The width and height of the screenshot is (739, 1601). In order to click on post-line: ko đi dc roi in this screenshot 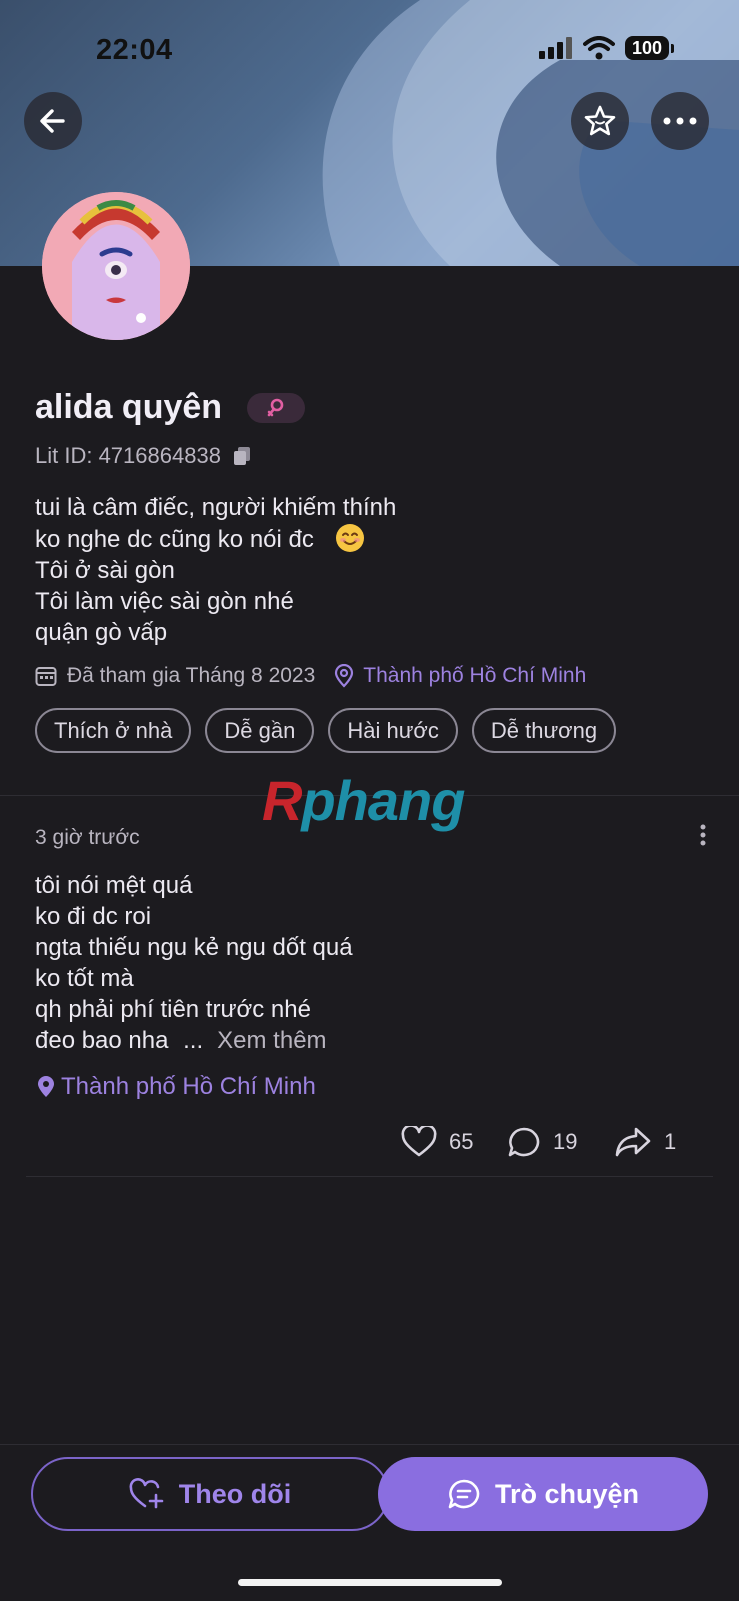, I will do `click(93, 916)`.